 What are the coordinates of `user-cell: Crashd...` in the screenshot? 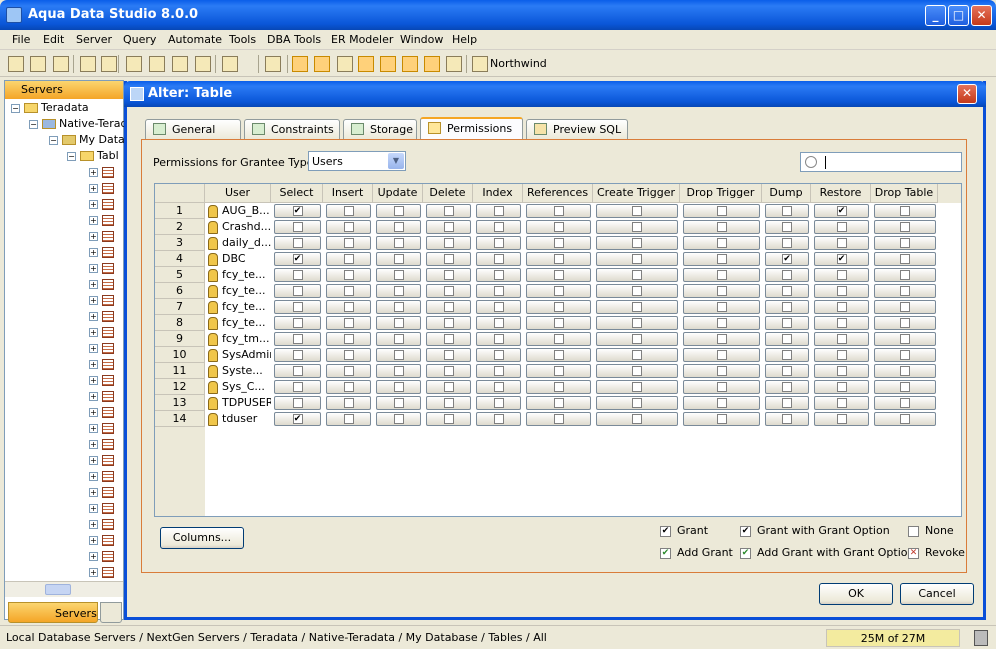 It's located at (238, 227).